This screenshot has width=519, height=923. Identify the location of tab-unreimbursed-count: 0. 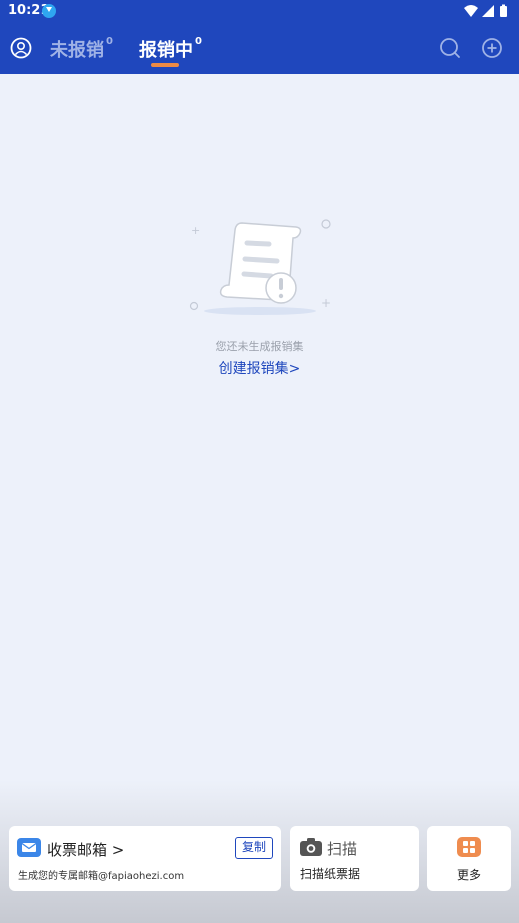
(109, 41).